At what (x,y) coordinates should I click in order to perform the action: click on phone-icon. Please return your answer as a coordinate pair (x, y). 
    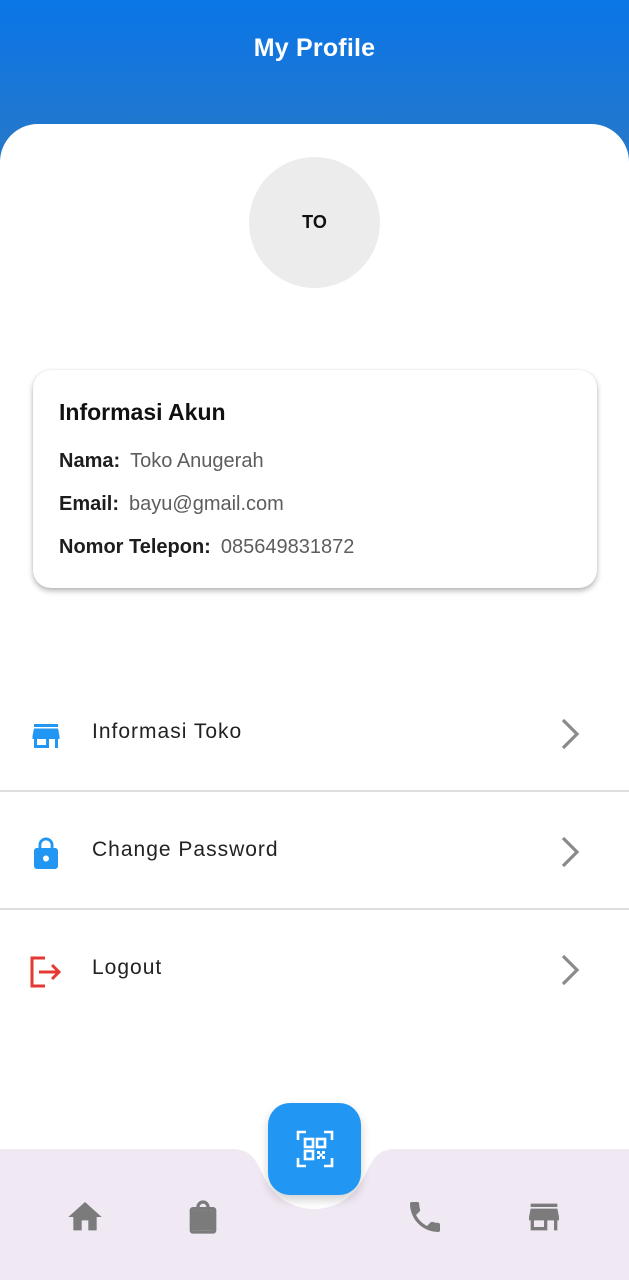
    Looking at the image, I should click on (425, 1217).